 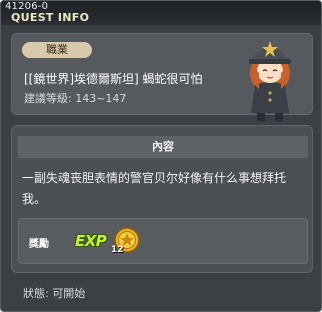 What do you see at coordinates (54, 293) in the screenshot?
I see `quest-status: 狀態: 可開始` at bounding box center [54, 293].